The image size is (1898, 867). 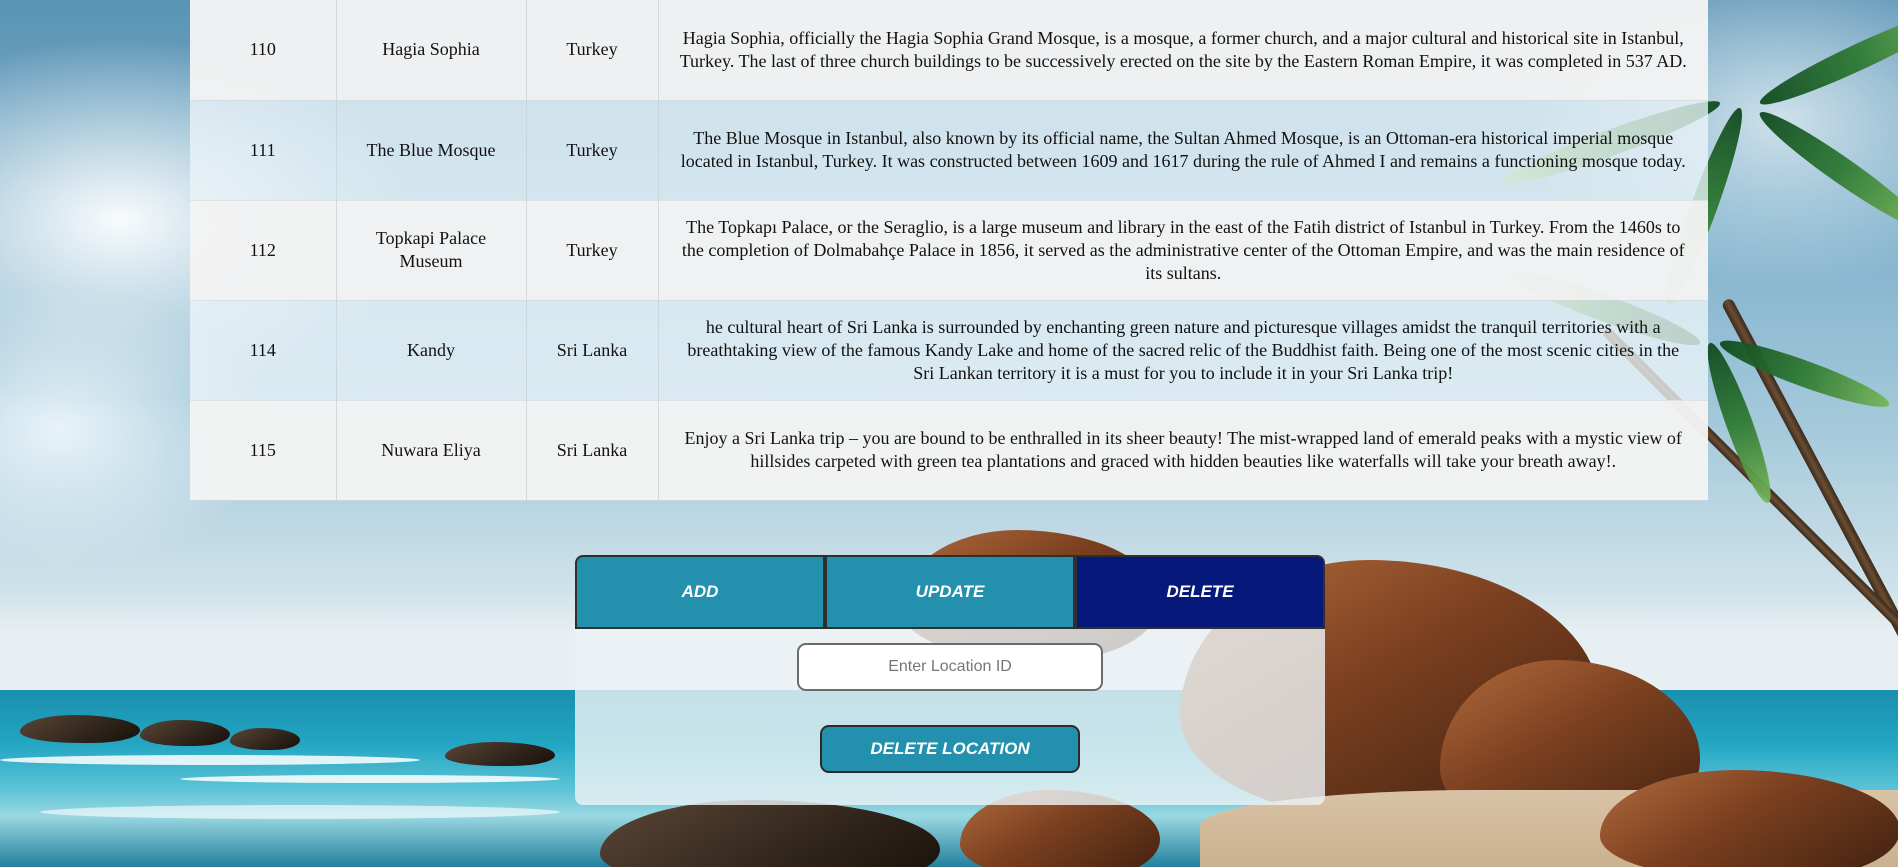 I want to click on location-name-cell: Nuwara Eliya, so click(x=431, y=450).